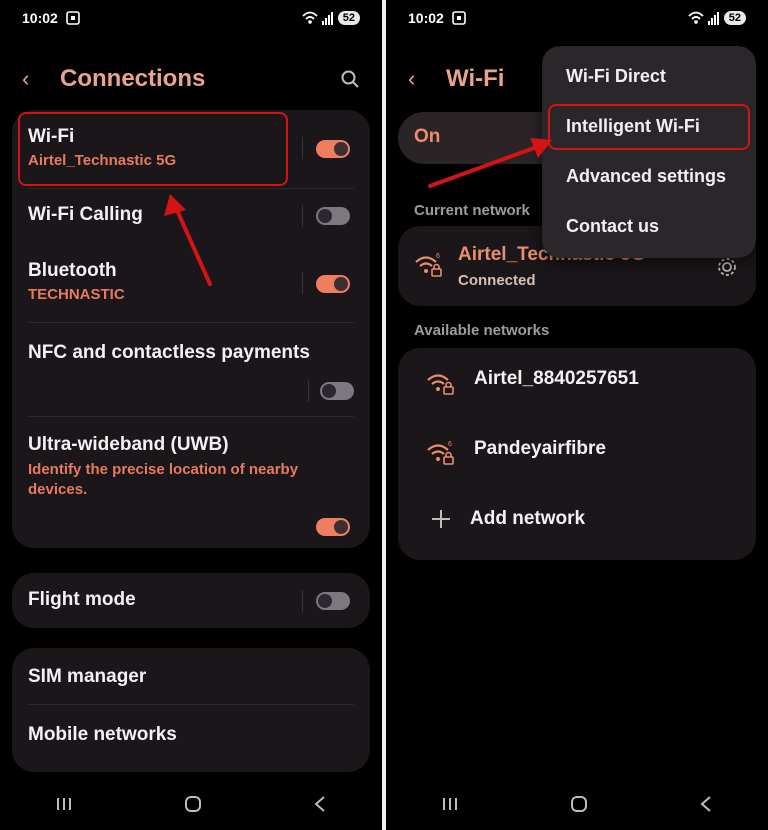 The width and height of the screenshot is (768, 830). Describe the element at coordinates (337, 391) in the screenshot. I see `nfc-toggle` at that location.